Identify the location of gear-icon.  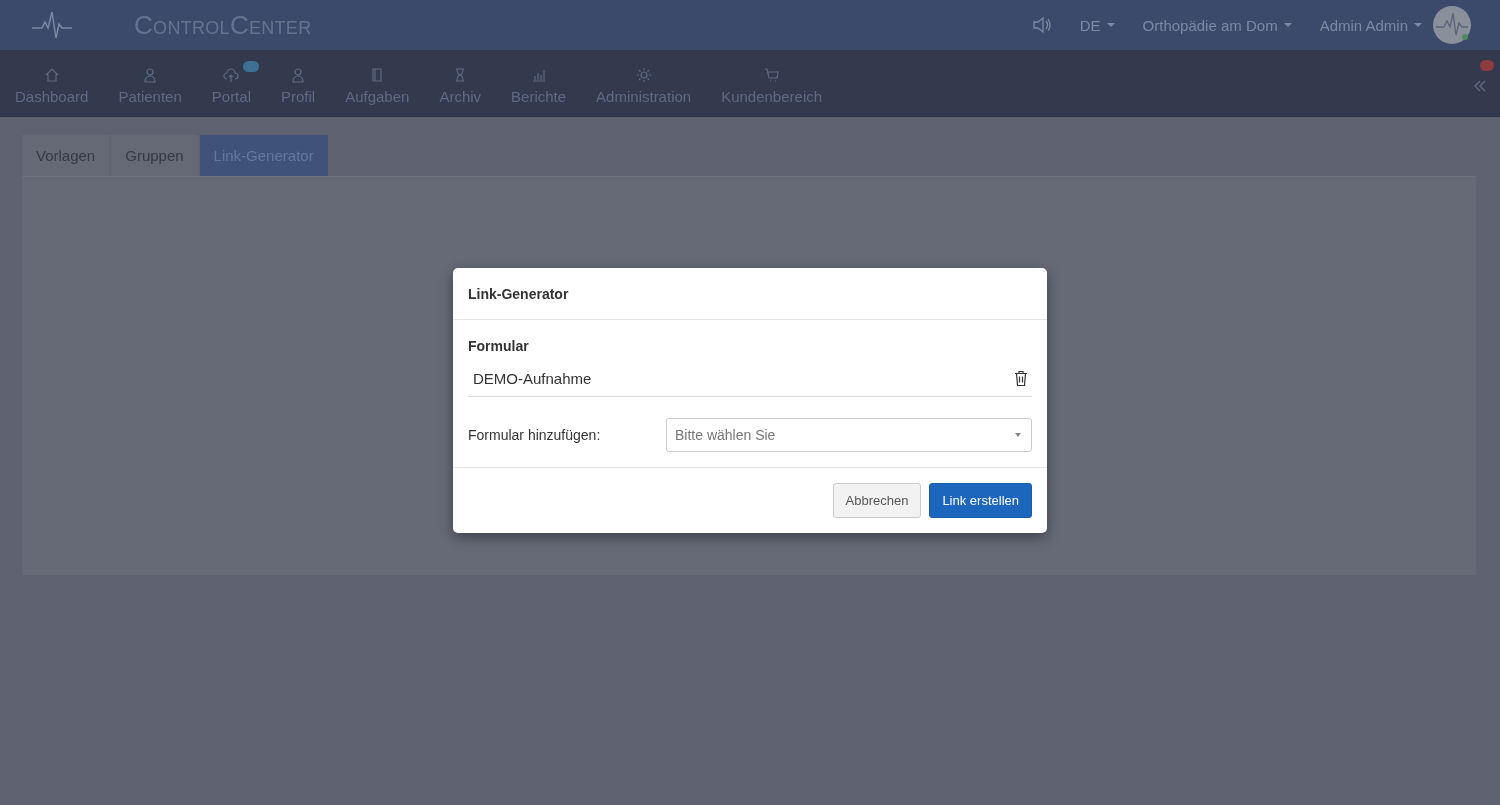
(643, 75).